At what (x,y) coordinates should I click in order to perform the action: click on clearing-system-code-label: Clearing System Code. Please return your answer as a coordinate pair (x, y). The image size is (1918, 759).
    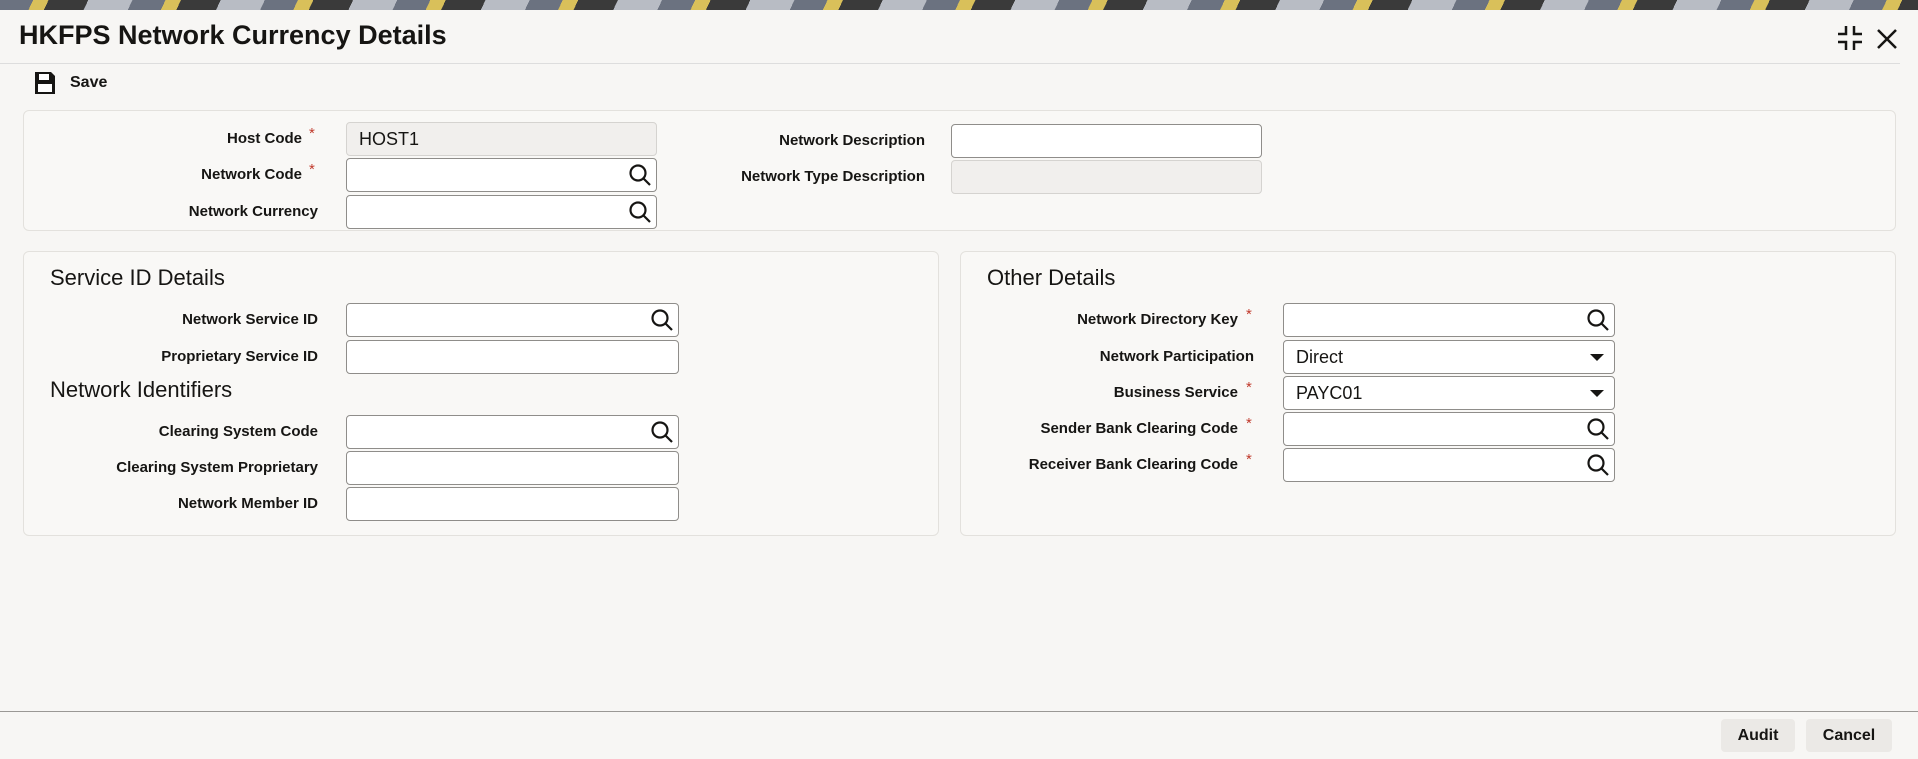
    Looking at the image, I should click on (238, 431).